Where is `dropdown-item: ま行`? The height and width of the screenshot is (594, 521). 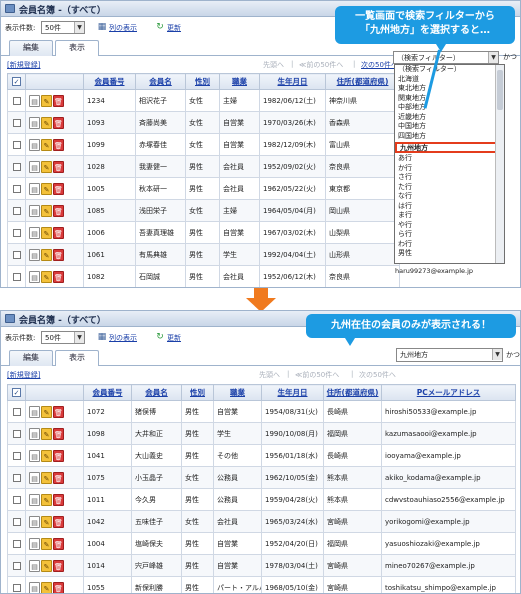 dropdown-item: ま行 is located at coordinates (449, 216).